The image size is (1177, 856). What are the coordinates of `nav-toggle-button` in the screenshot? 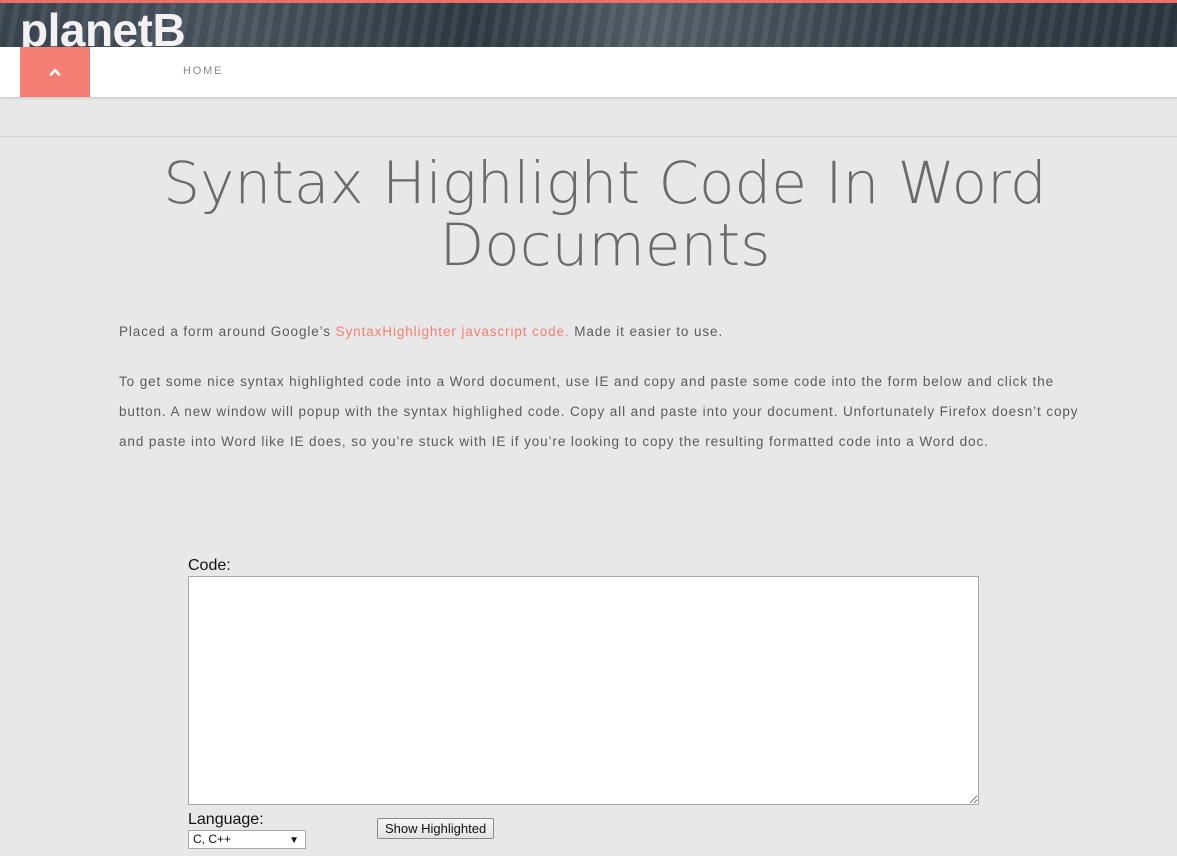 It's located at (55, 72).